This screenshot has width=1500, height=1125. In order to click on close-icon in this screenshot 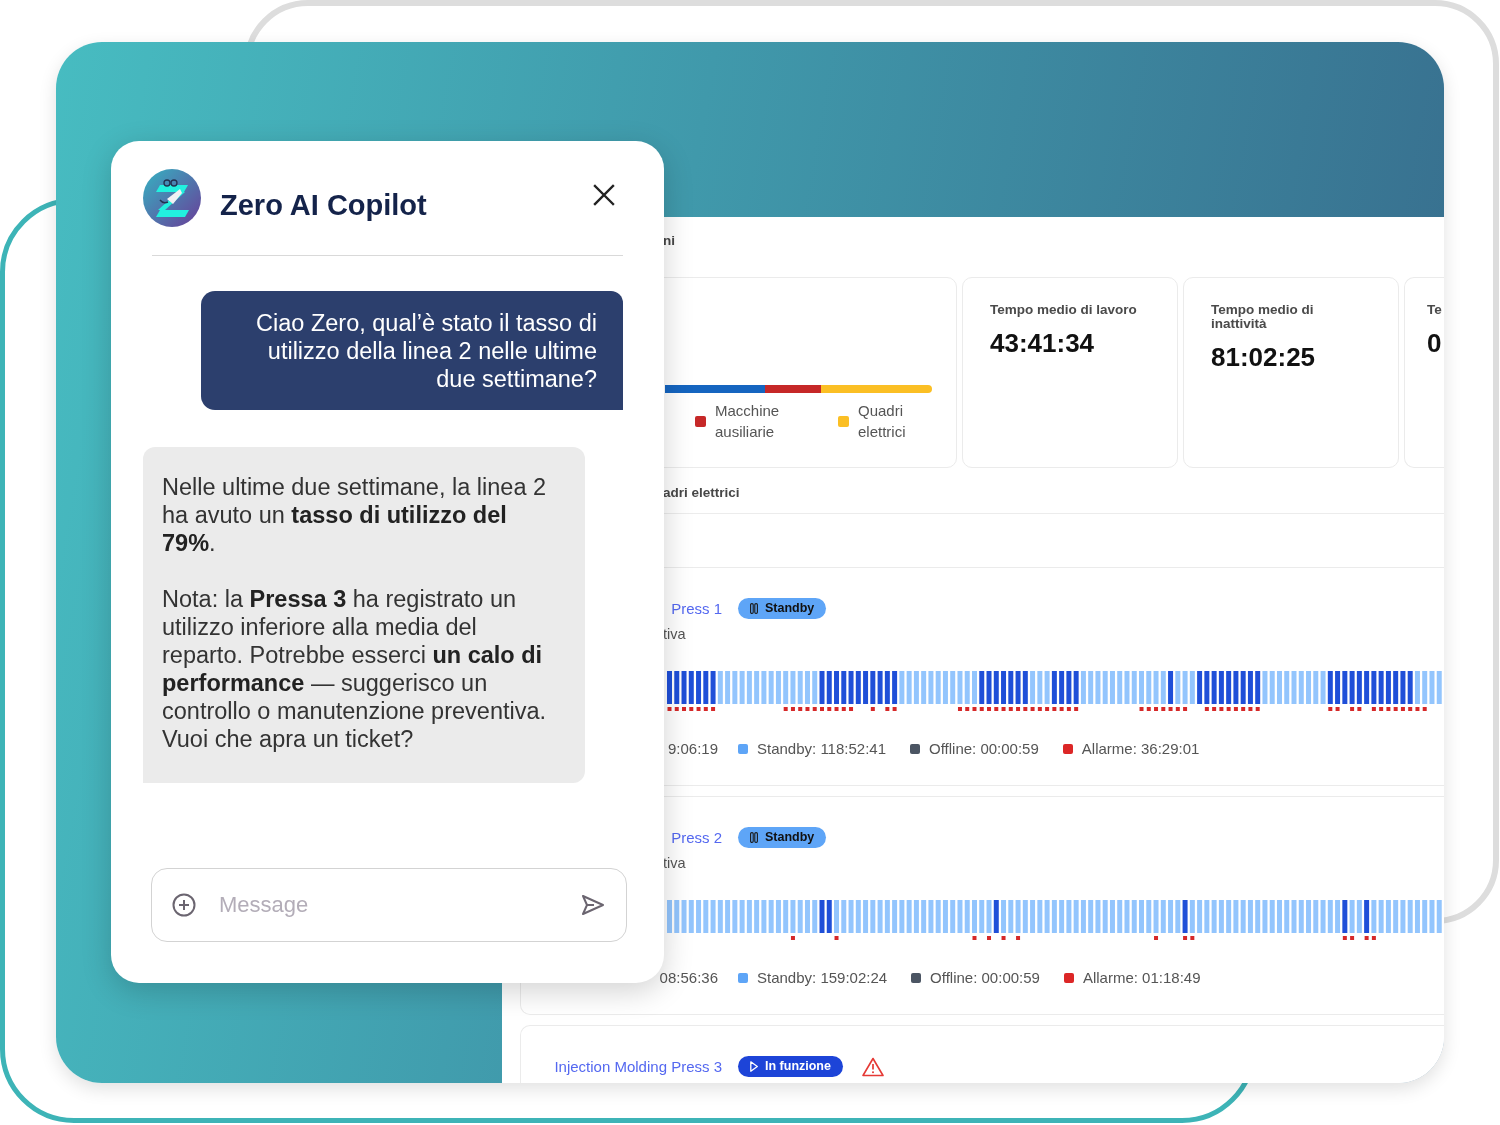, I will do `click(604, 195)`.